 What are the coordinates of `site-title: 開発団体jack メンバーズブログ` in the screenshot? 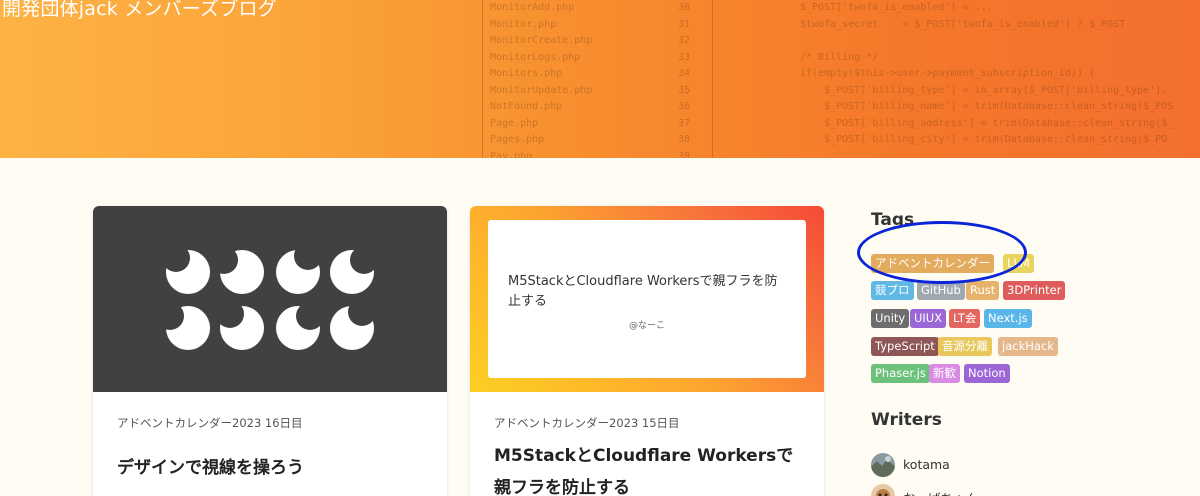 It's located at (139, 10).